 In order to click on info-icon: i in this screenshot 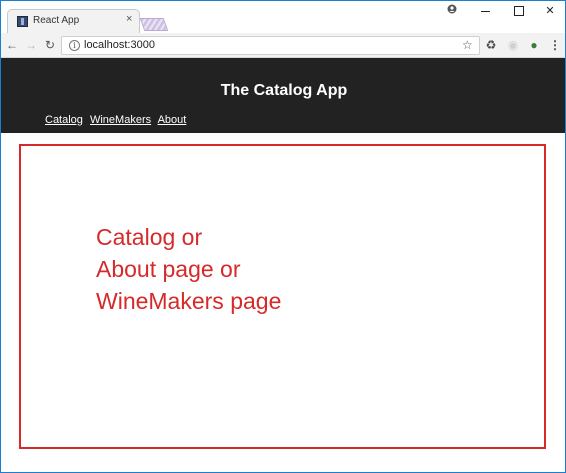, I will do `click(74, 45)`.